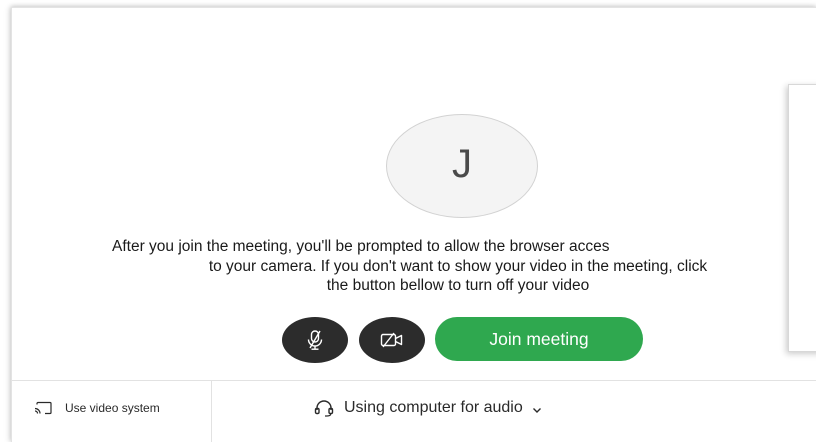 This screenshot has height=442, width=816. I want to click on footer-separator, so click(211, 411).